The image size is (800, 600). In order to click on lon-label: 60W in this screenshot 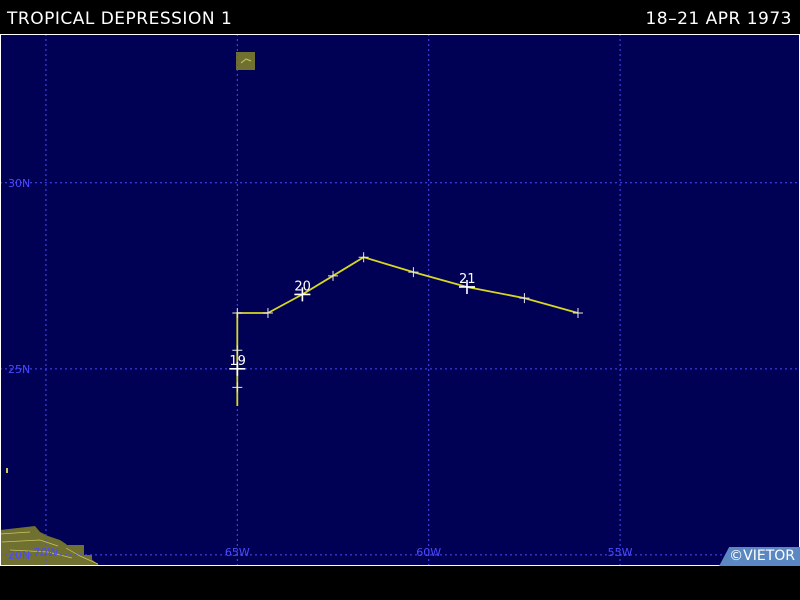, I will do `click(428, 552)`.